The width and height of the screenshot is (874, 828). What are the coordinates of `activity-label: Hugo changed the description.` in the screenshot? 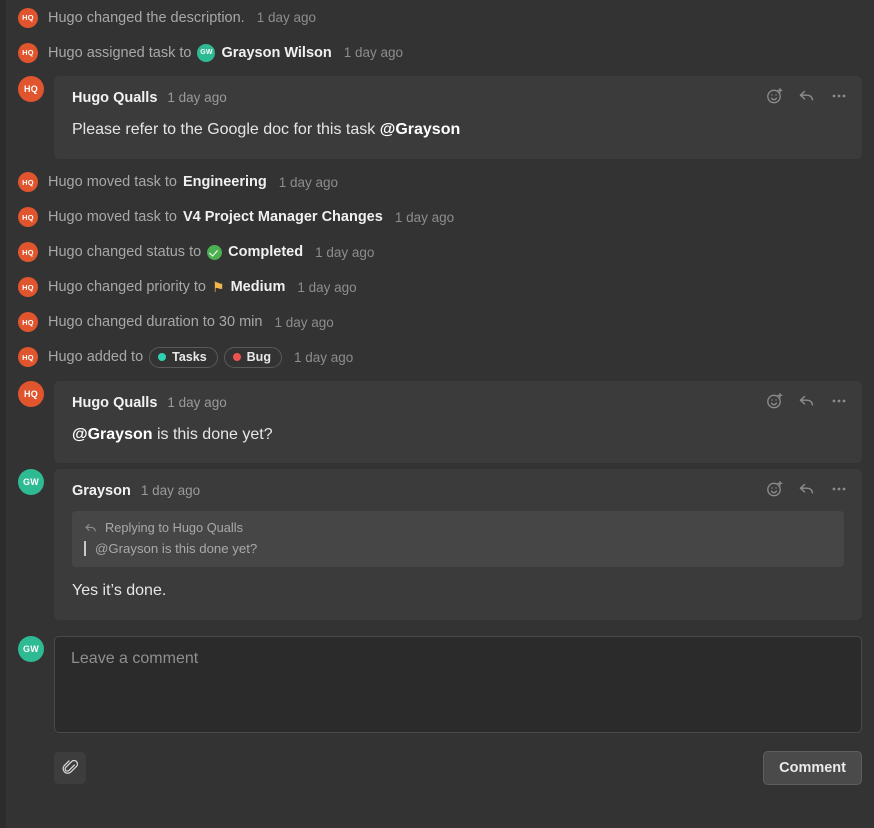 It's located at (146, 17).